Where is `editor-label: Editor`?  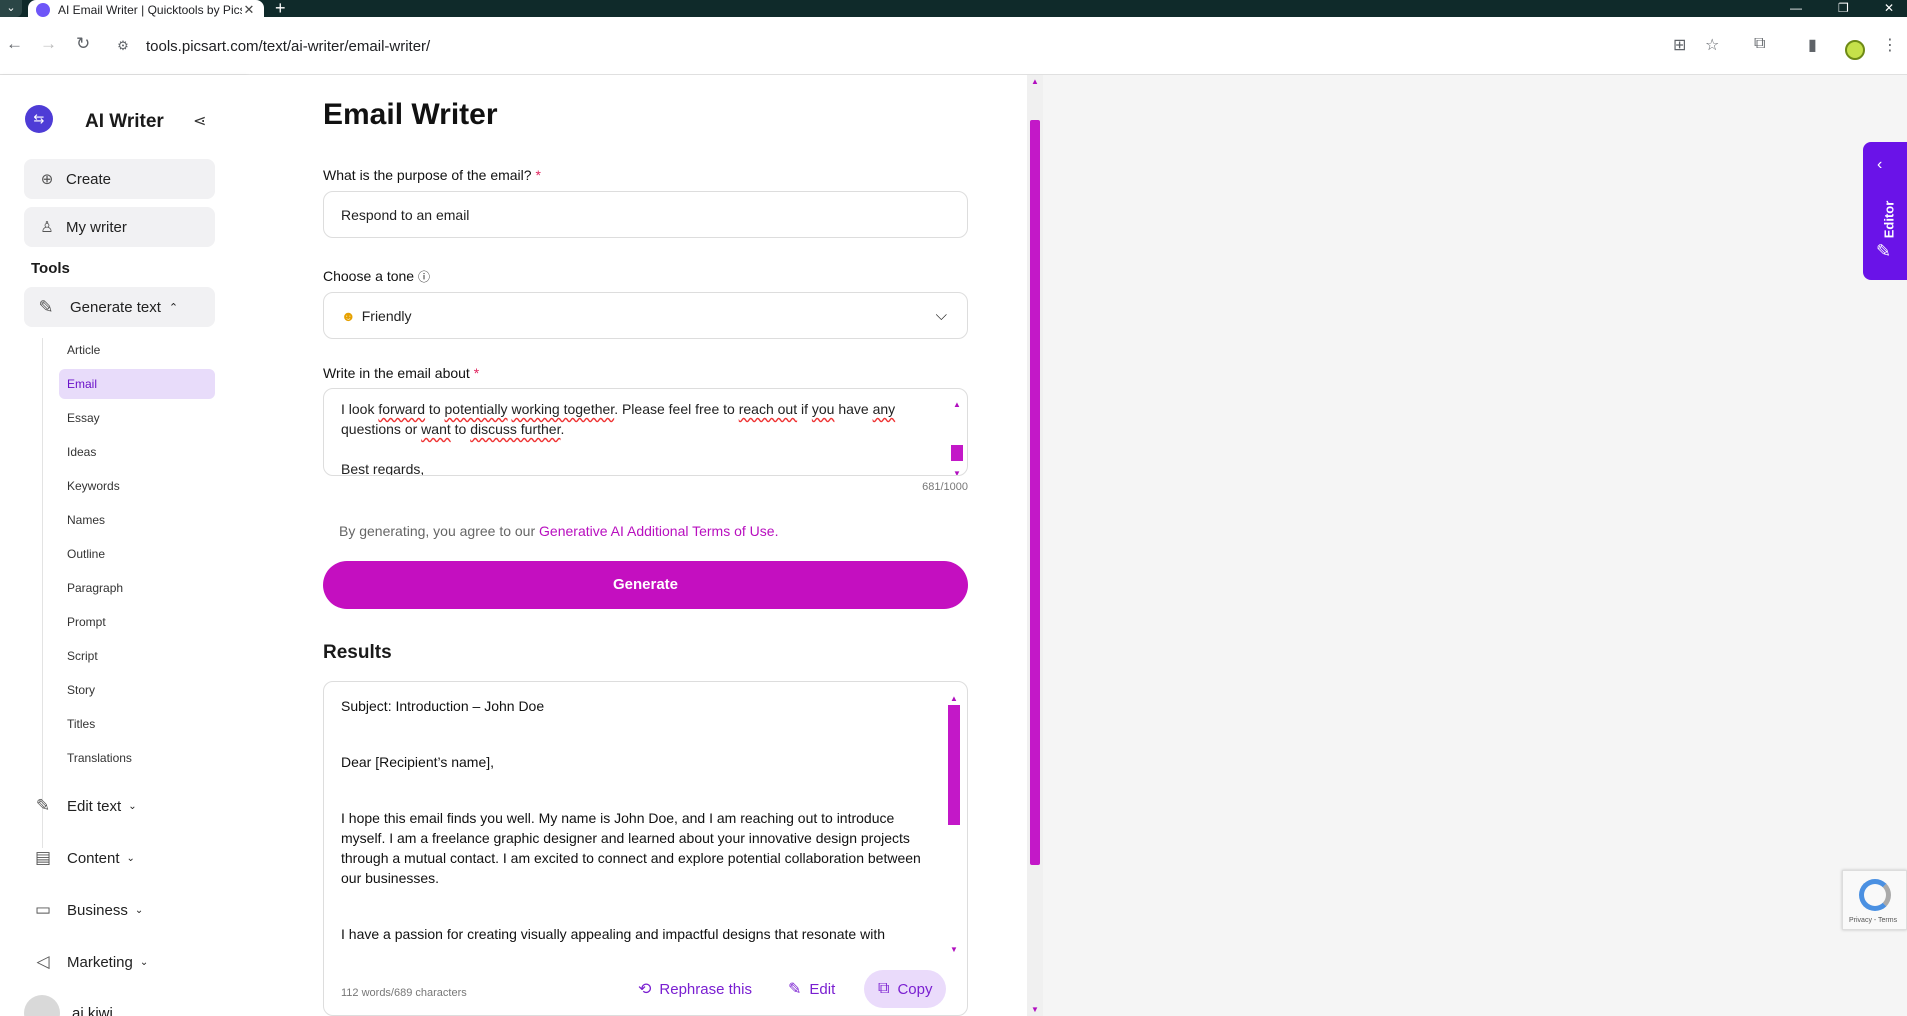 editor-label: Editor is located at coordinates (1889, 219).